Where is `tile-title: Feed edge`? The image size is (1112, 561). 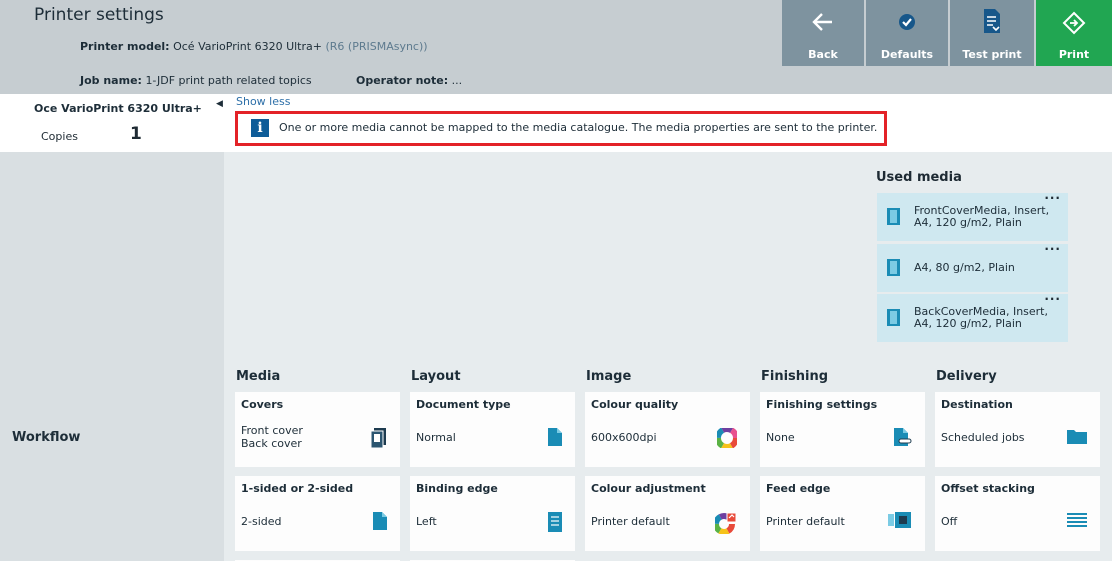
tile-title: Feed edge is located at coordinates (798, 488).